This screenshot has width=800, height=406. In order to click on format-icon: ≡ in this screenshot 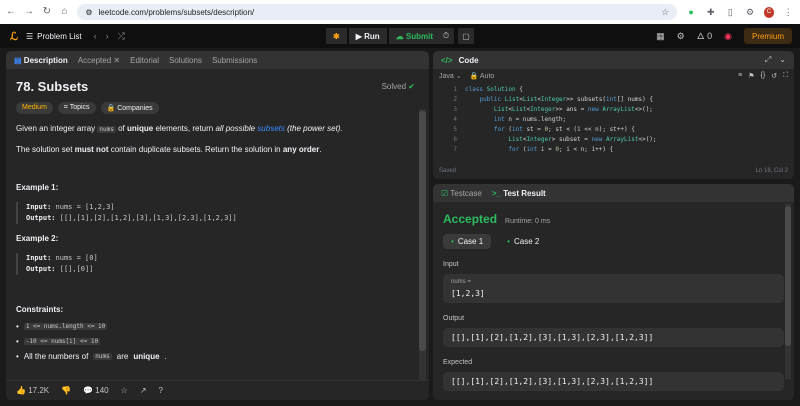, I will do `click(740, 76)`.